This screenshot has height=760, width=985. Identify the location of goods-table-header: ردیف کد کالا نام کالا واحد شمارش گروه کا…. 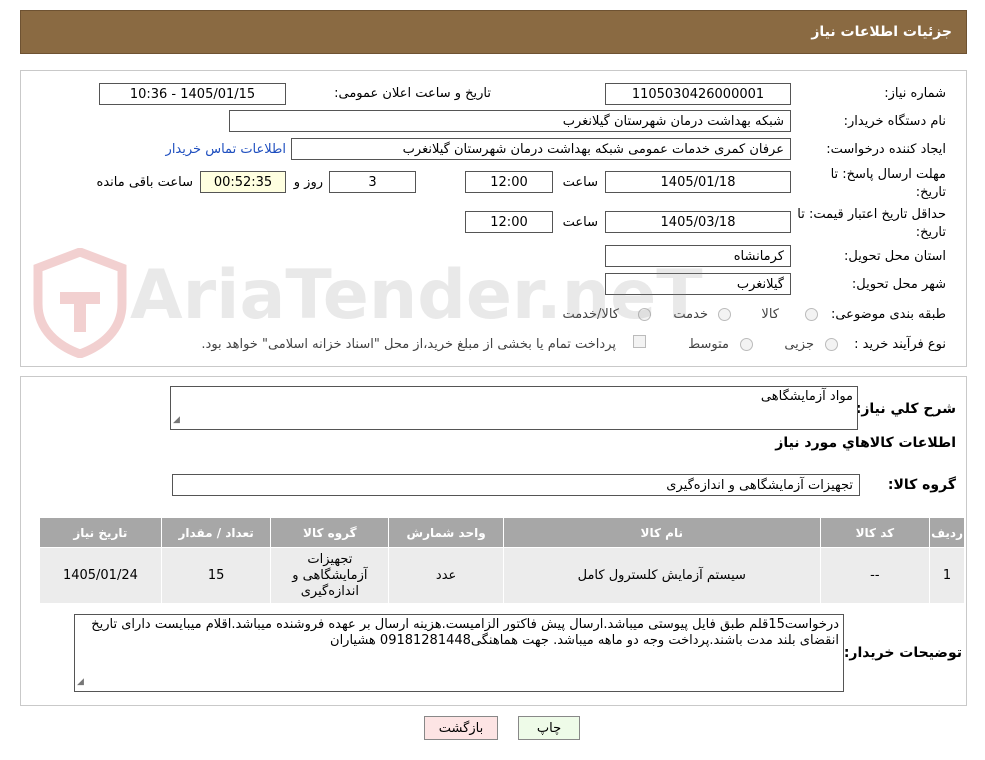
(502, 532).